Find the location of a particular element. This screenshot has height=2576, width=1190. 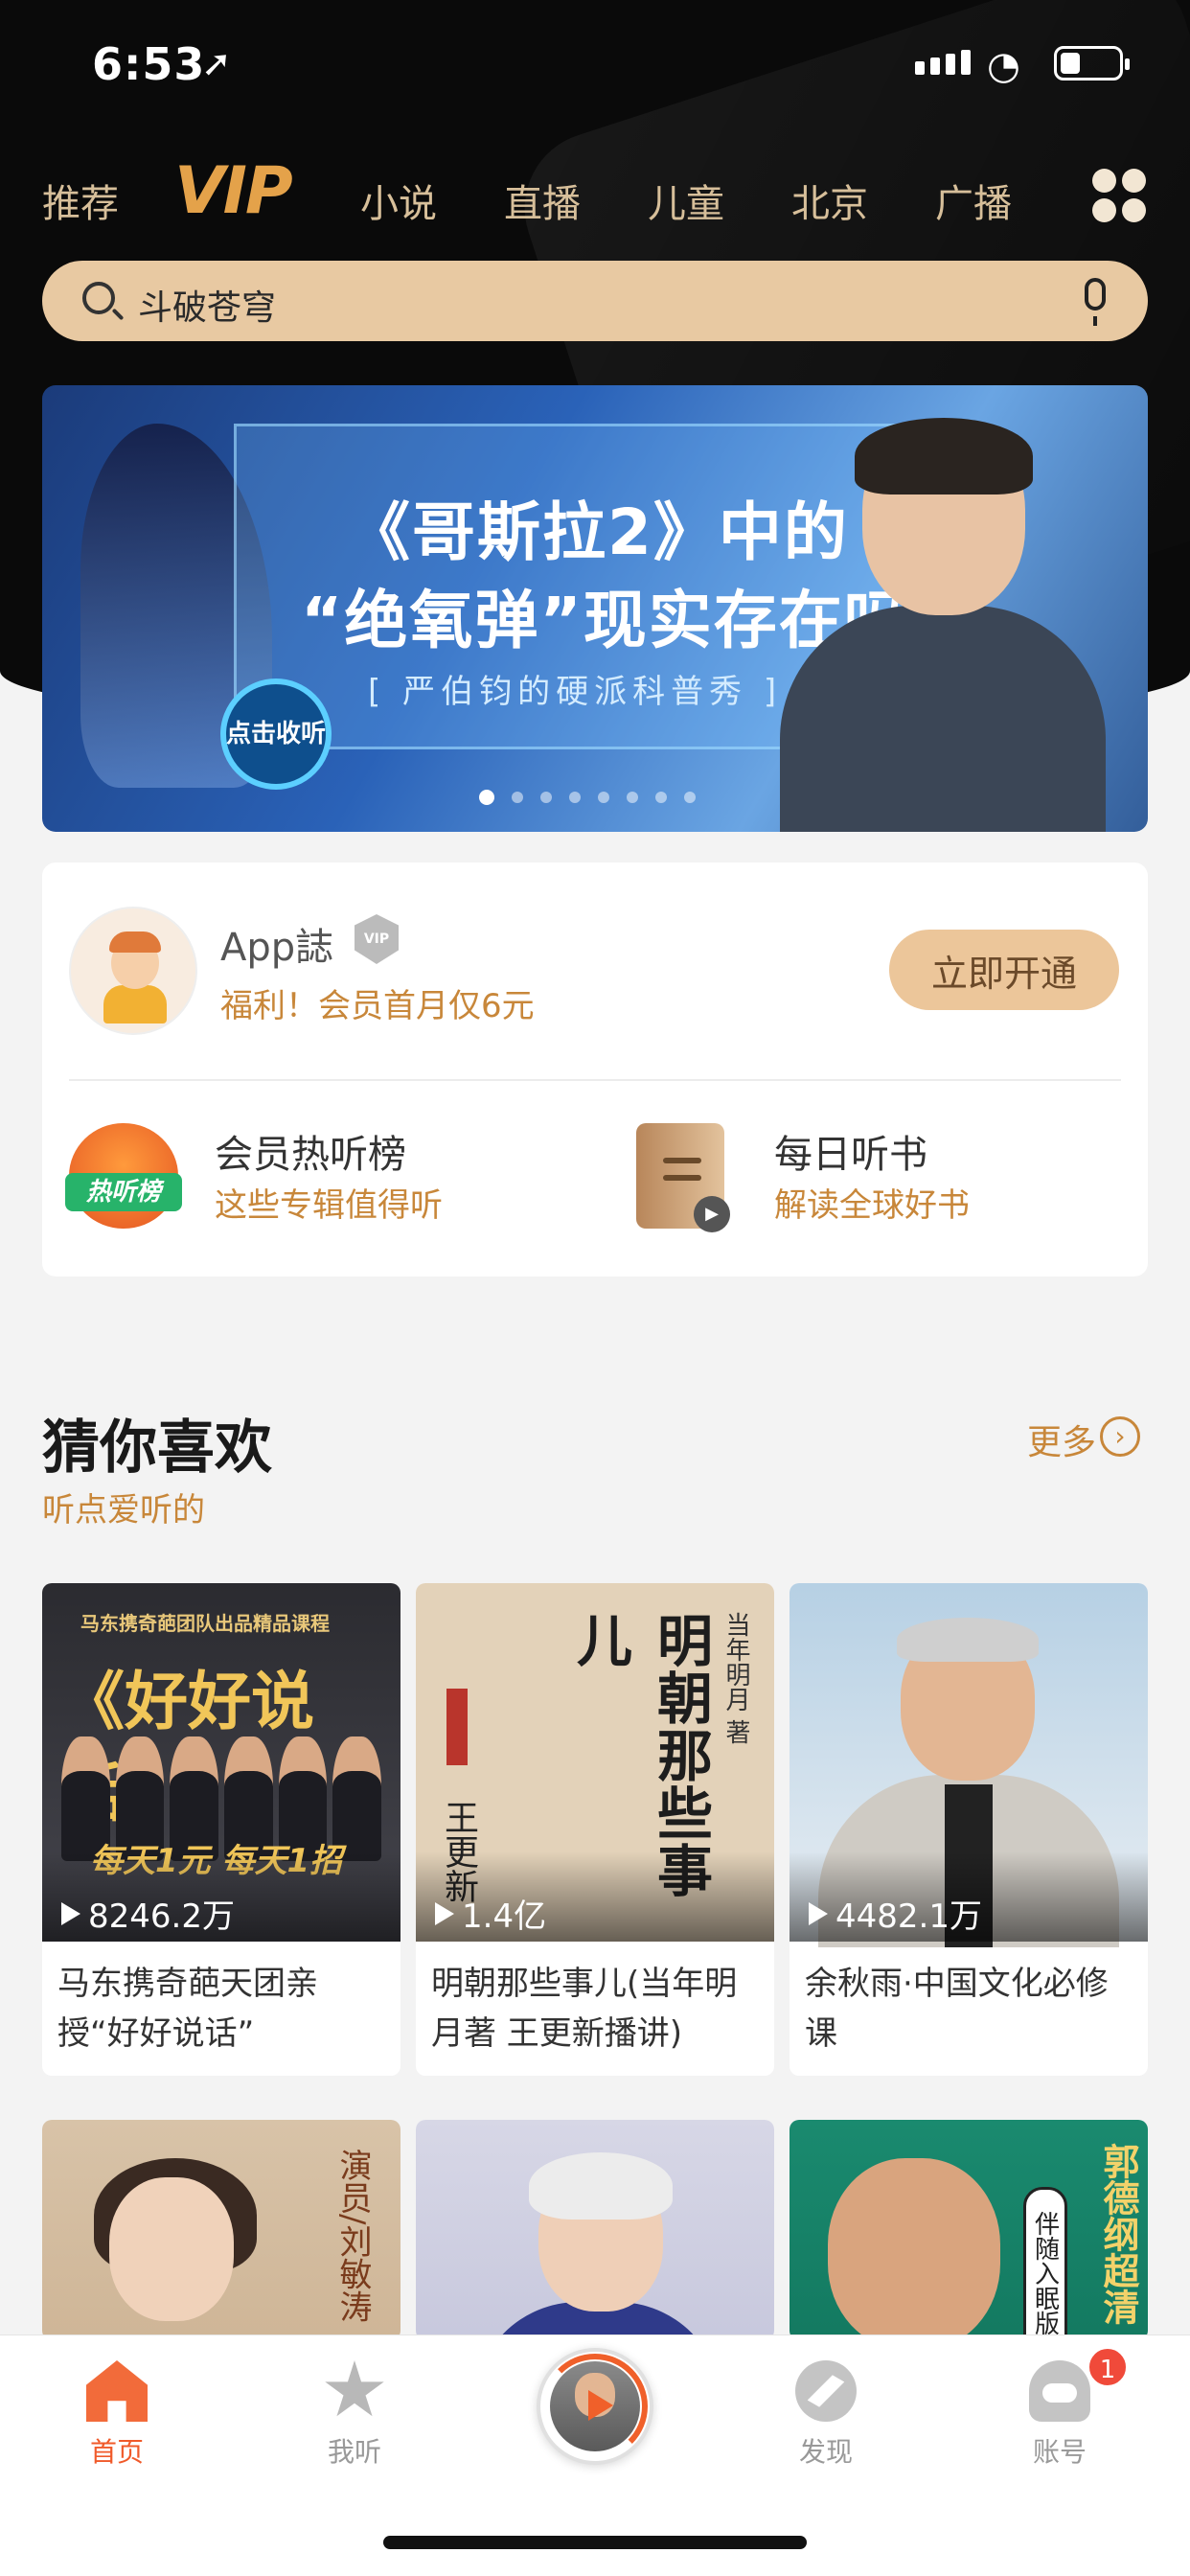

play-icon: ▶ is located at coordinates (712, 1214).